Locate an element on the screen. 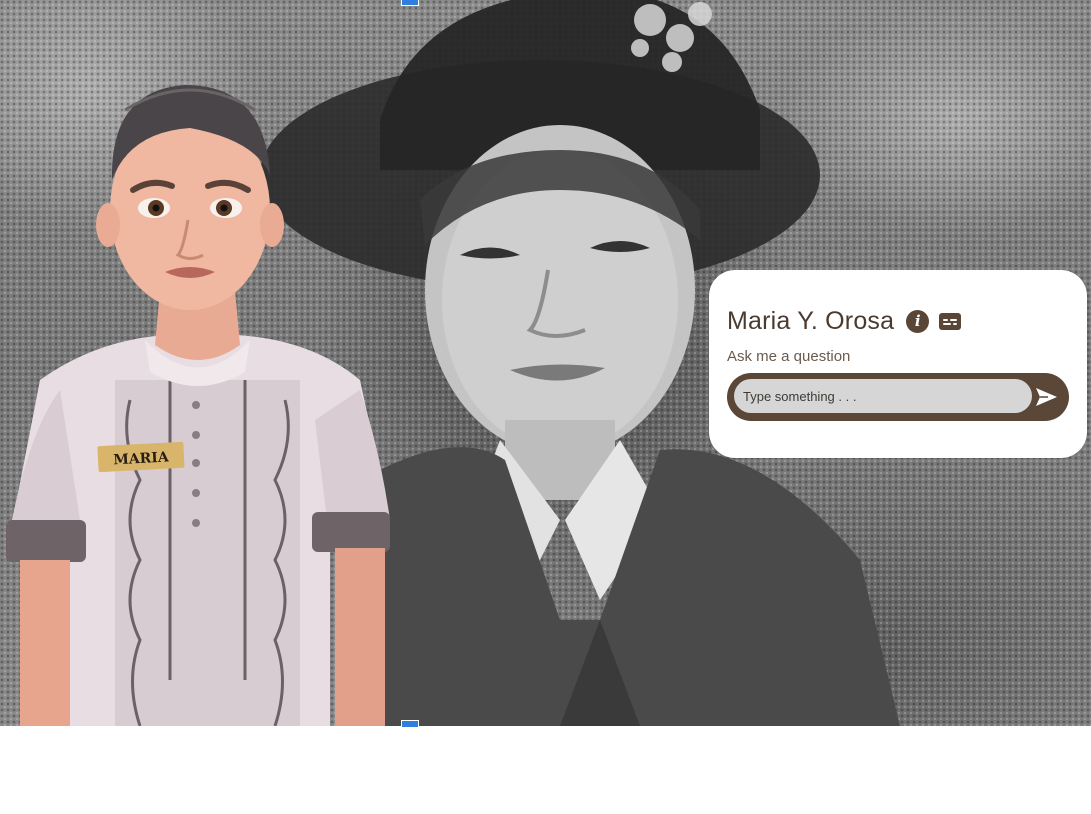  send-icon is located at coordinates (1046, 397).